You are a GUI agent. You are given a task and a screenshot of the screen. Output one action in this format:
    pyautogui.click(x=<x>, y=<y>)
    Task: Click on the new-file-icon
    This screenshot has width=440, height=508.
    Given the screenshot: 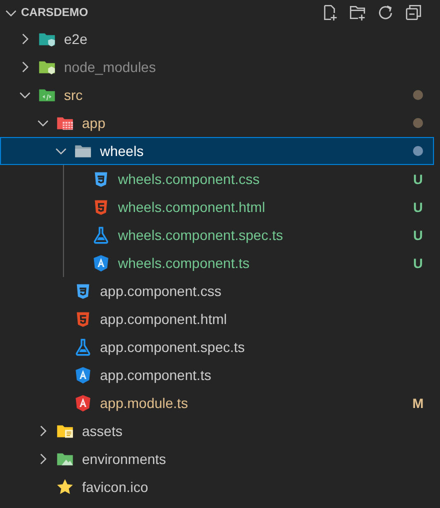 What is the action you would take?
    pyautogui.click(x=329, y=12)
    